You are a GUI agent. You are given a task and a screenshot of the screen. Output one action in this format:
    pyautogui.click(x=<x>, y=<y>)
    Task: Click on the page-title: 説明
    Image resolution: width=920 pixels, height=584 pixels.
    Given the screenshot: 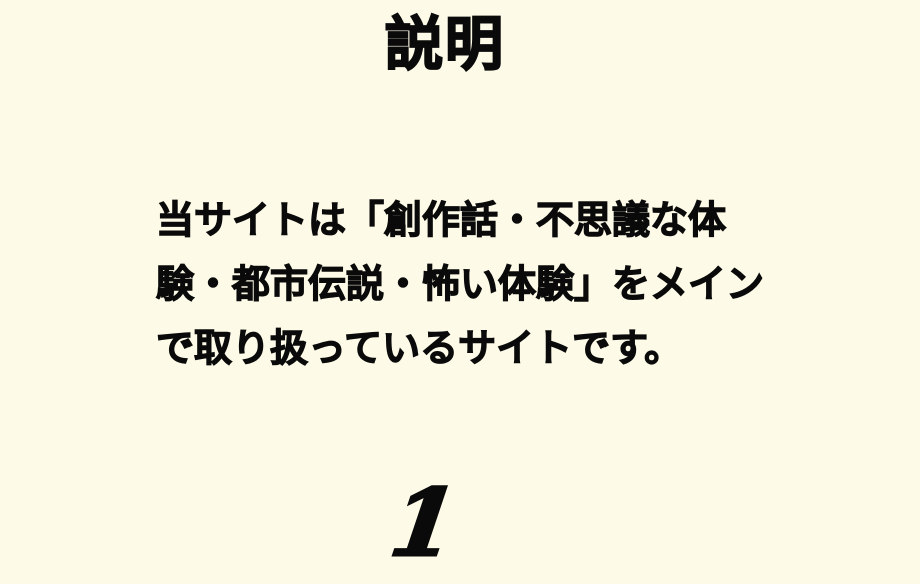 What is the action you would take?
    pyautogui.click(x=444, y=44)
    